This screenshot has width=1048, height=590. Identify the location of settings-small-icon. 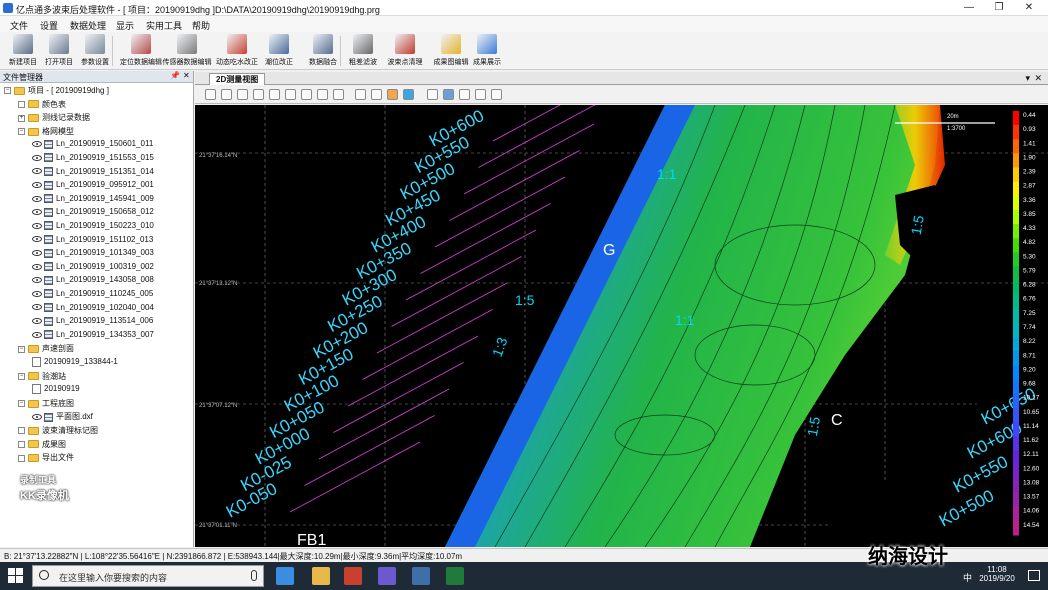
(496, 94).